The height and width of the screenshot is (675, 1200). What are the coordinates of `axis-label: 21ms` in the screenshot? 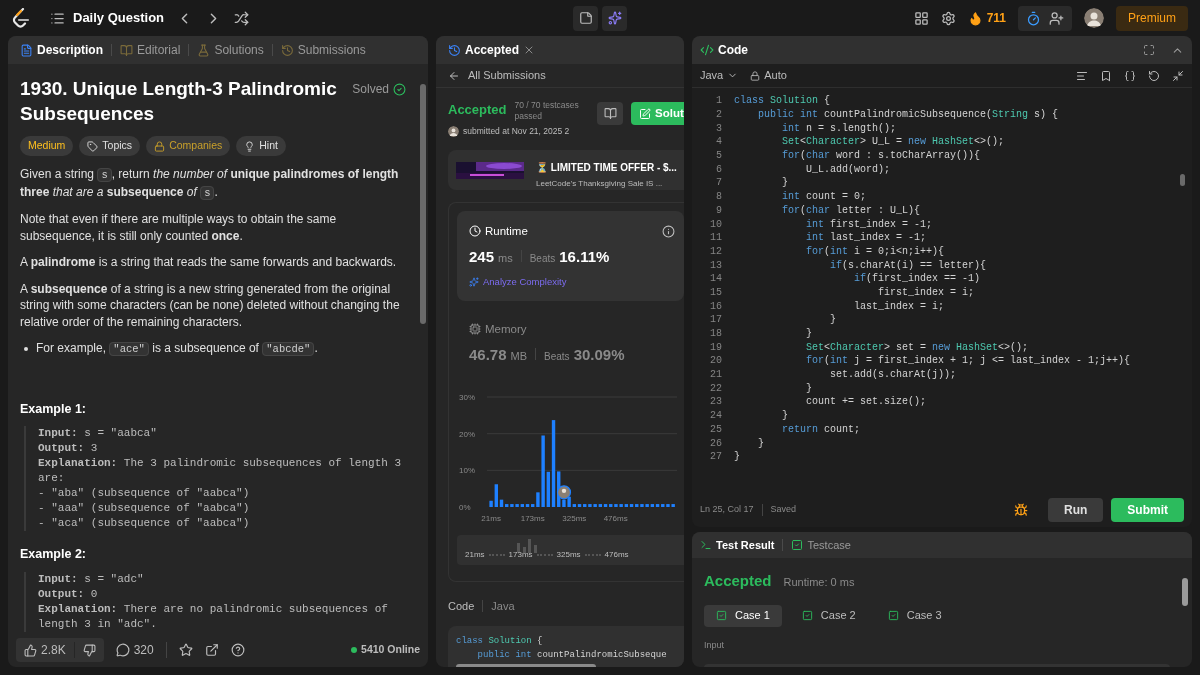 It's located at (491, 518).